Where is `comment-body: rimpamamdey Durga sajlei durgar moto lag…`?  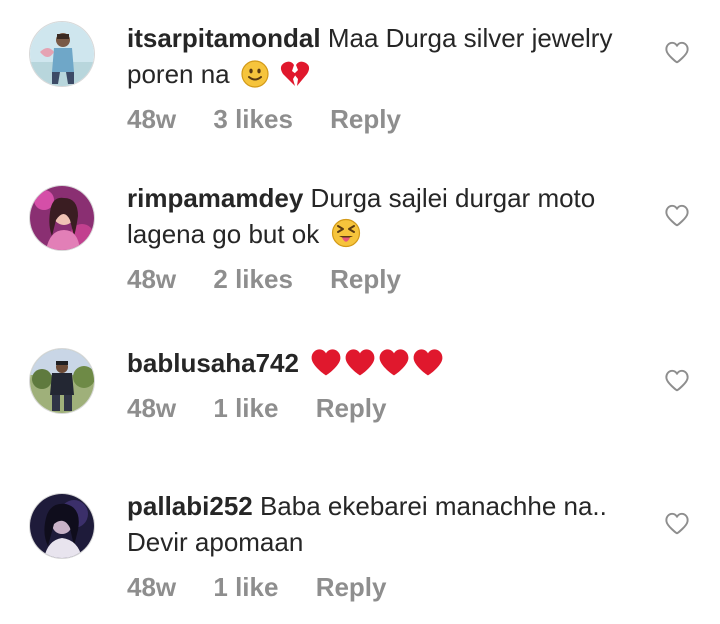 comment-body: rimpamamdey Durga sajlei durgar moto lag… is located at coordinates (389, 237).